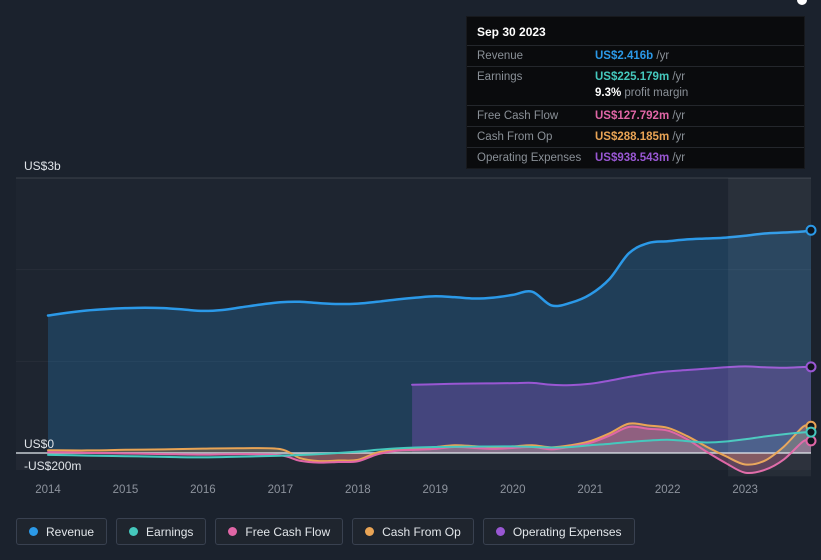 Image resolution: width=821 pixels, height=560 pixels. I want to click on x-axis-label: 2020, so click(512, 490).